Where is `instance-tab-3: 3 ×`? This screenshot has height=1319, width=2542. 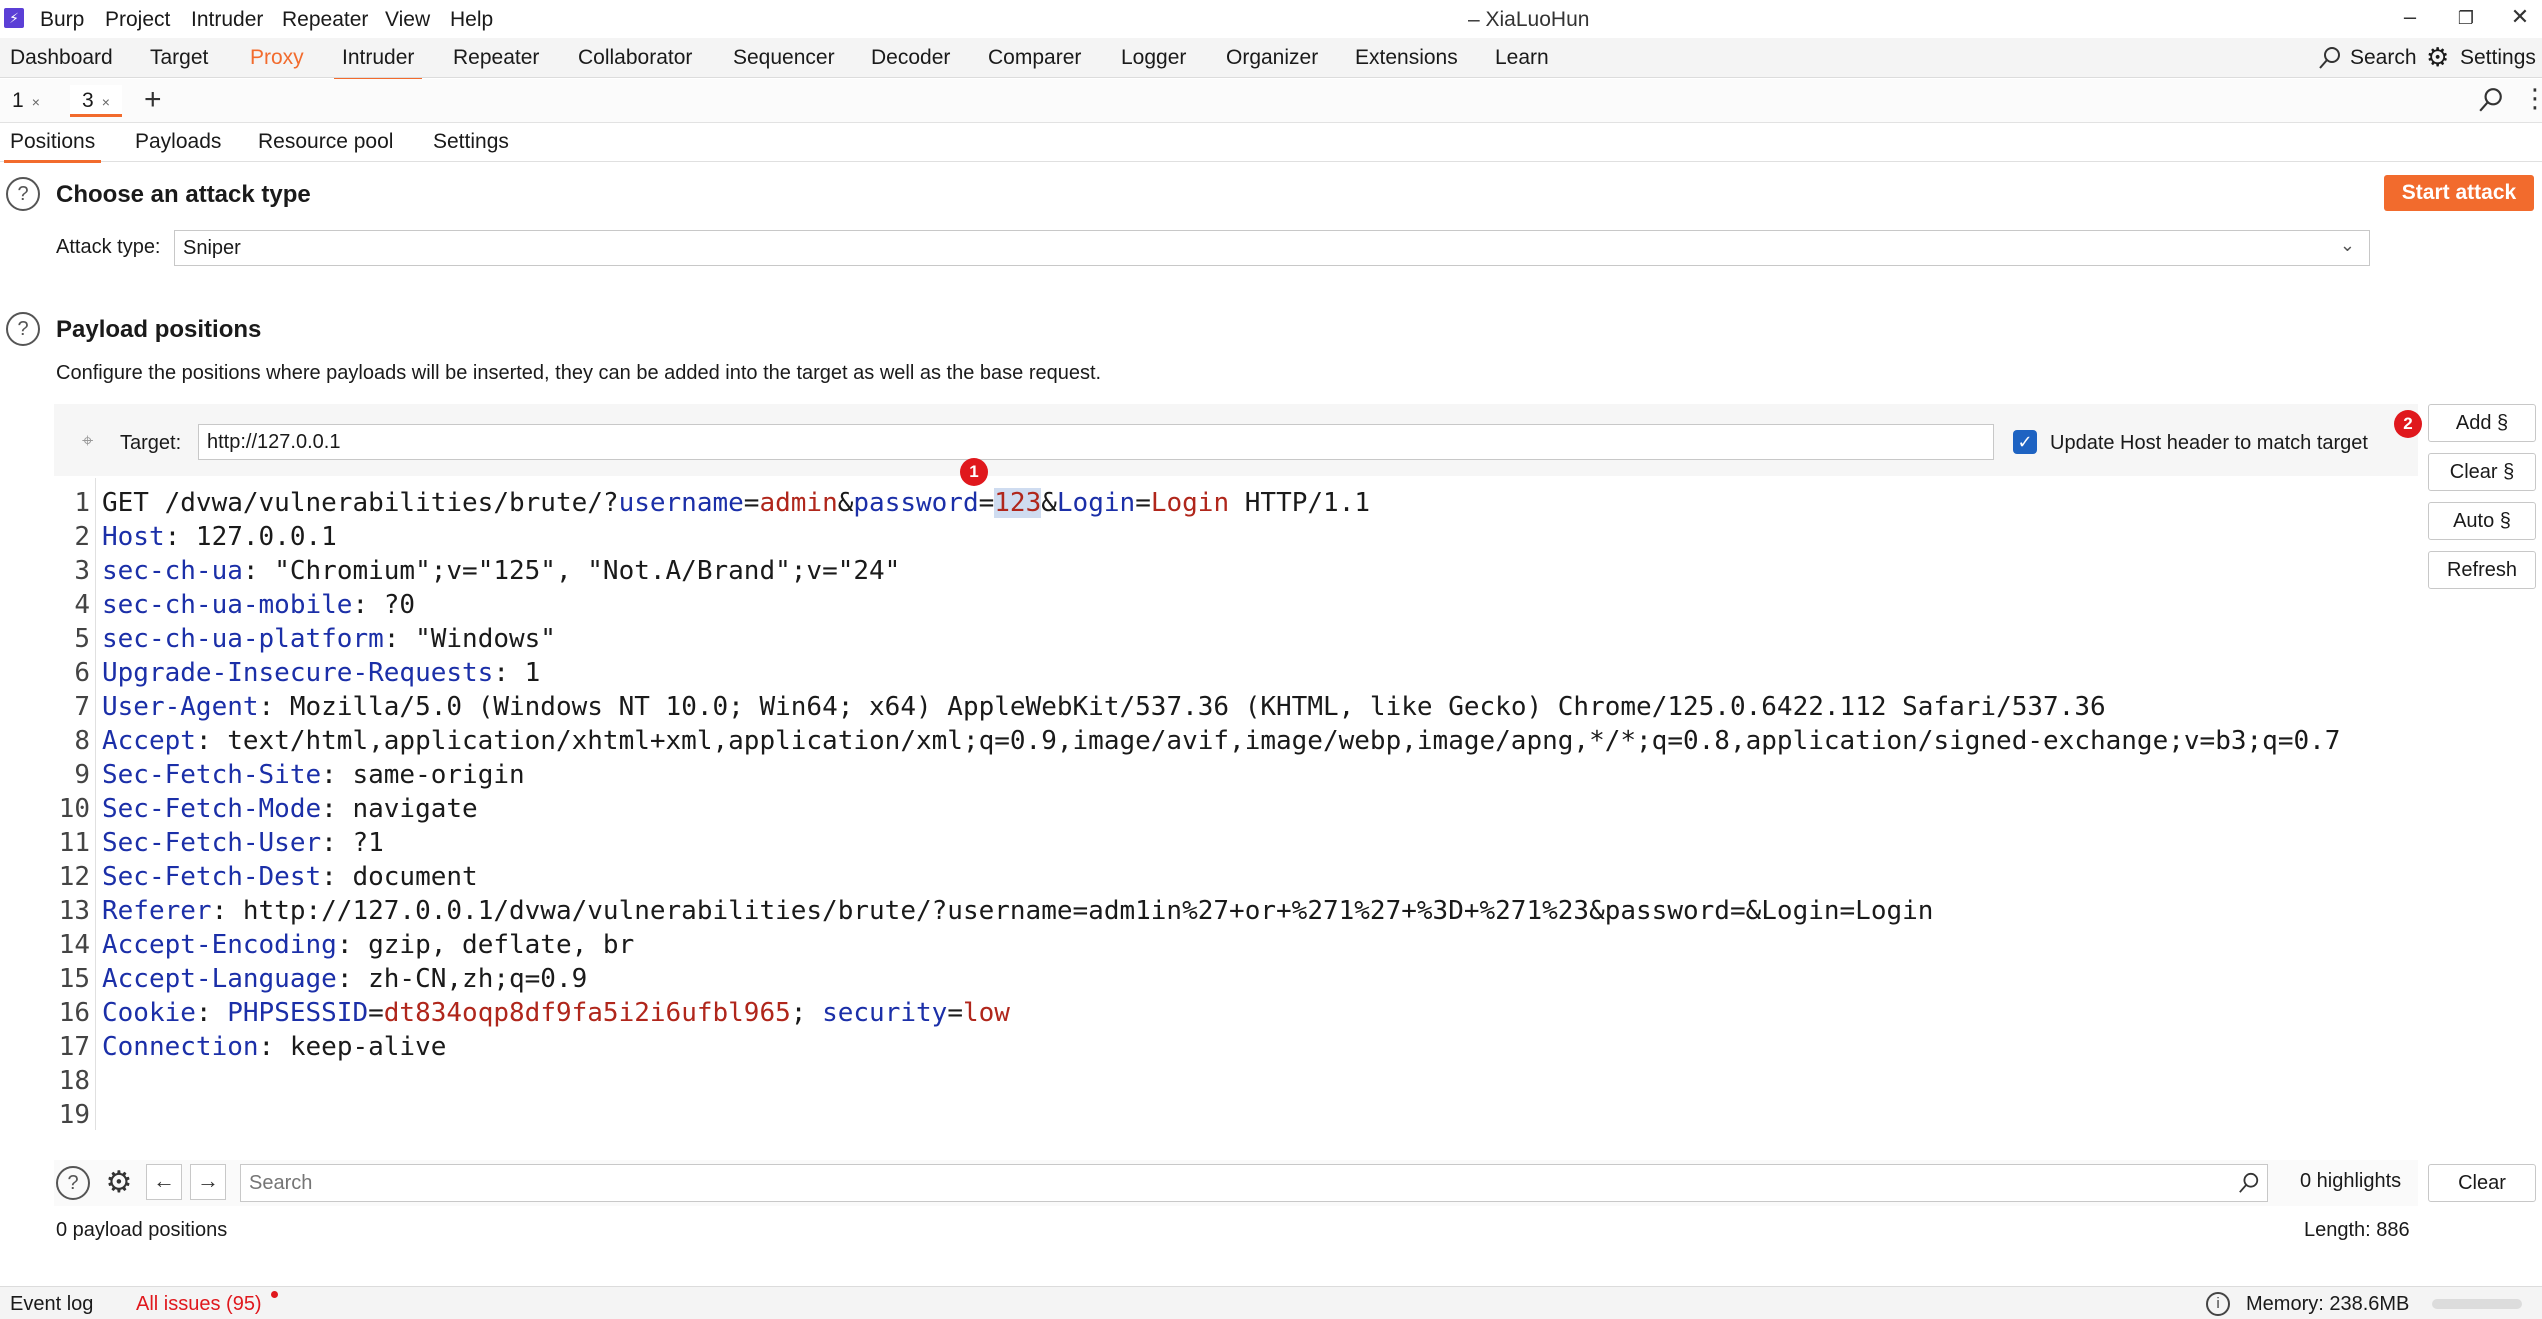
instance-tab-3: 3 × is located at coordinates (96, 101).